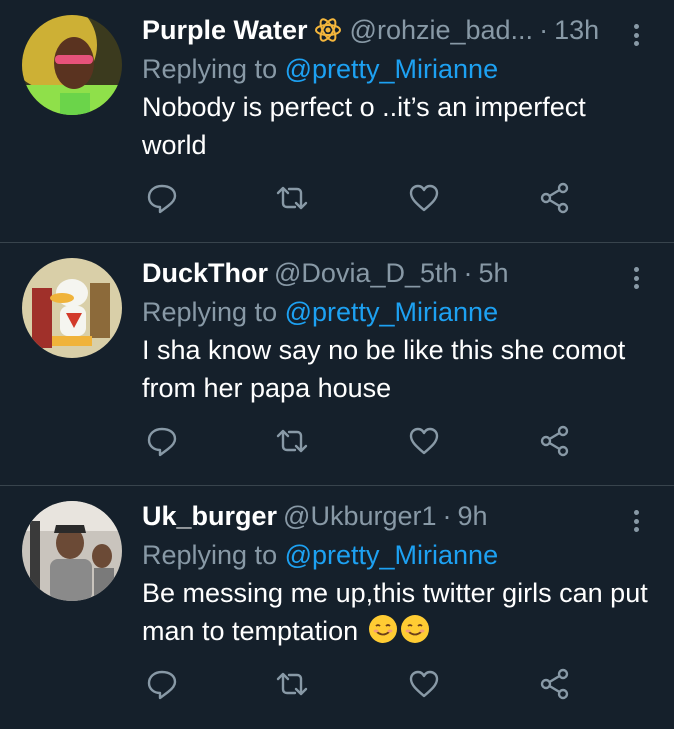 This screenshot has height=729, width=674. Describe the element at coordinates (225, 30) in the screenshot. I see `author-name: Purple Water` at that location.